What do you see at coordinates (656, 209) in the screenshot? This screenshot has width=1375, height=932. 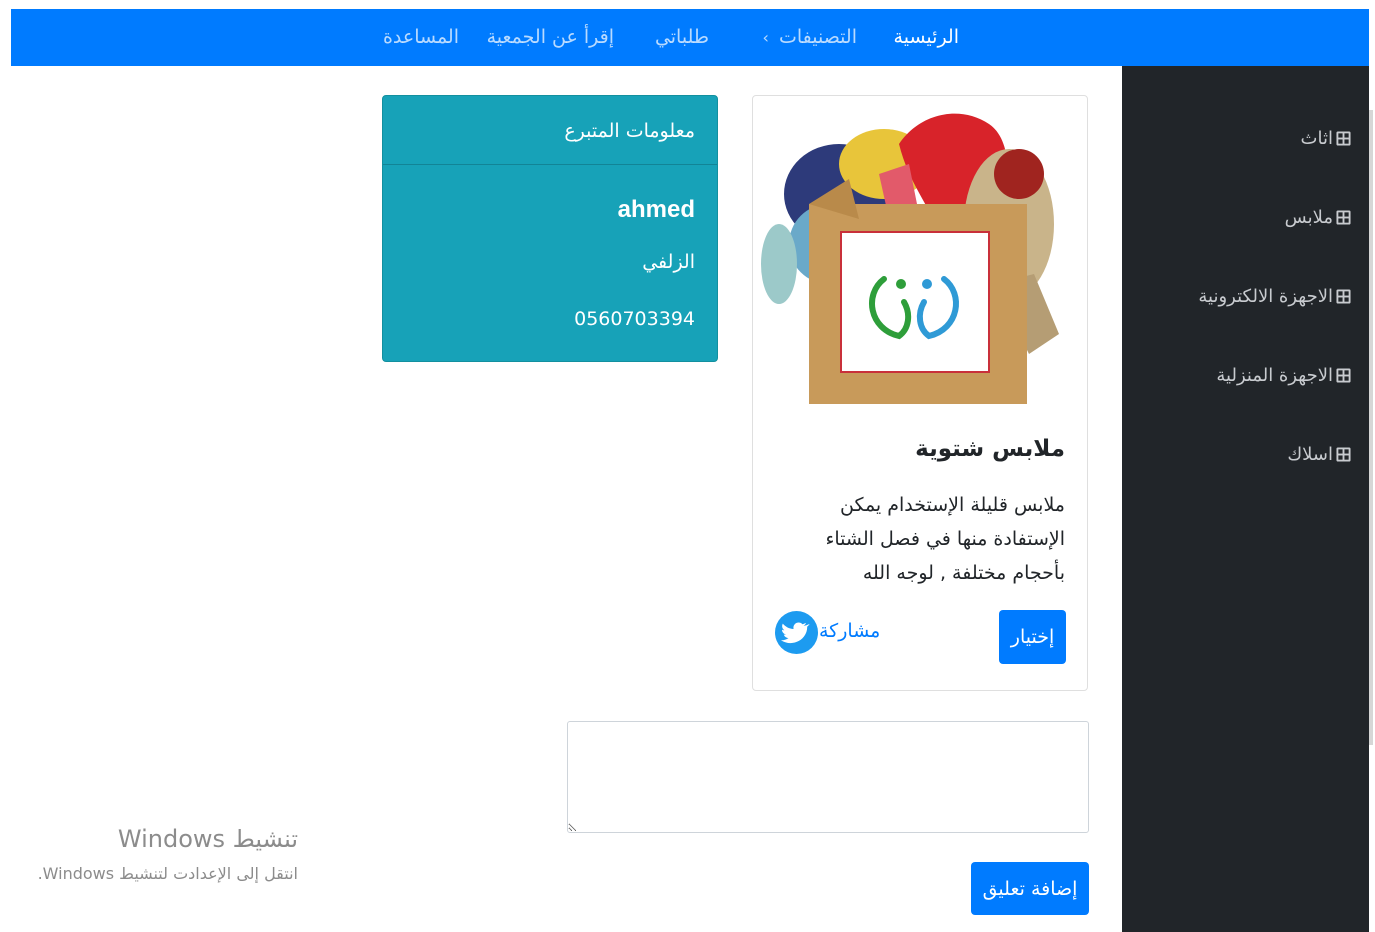 I see `donor-name: ahmed` at bounding box center [656, 209].